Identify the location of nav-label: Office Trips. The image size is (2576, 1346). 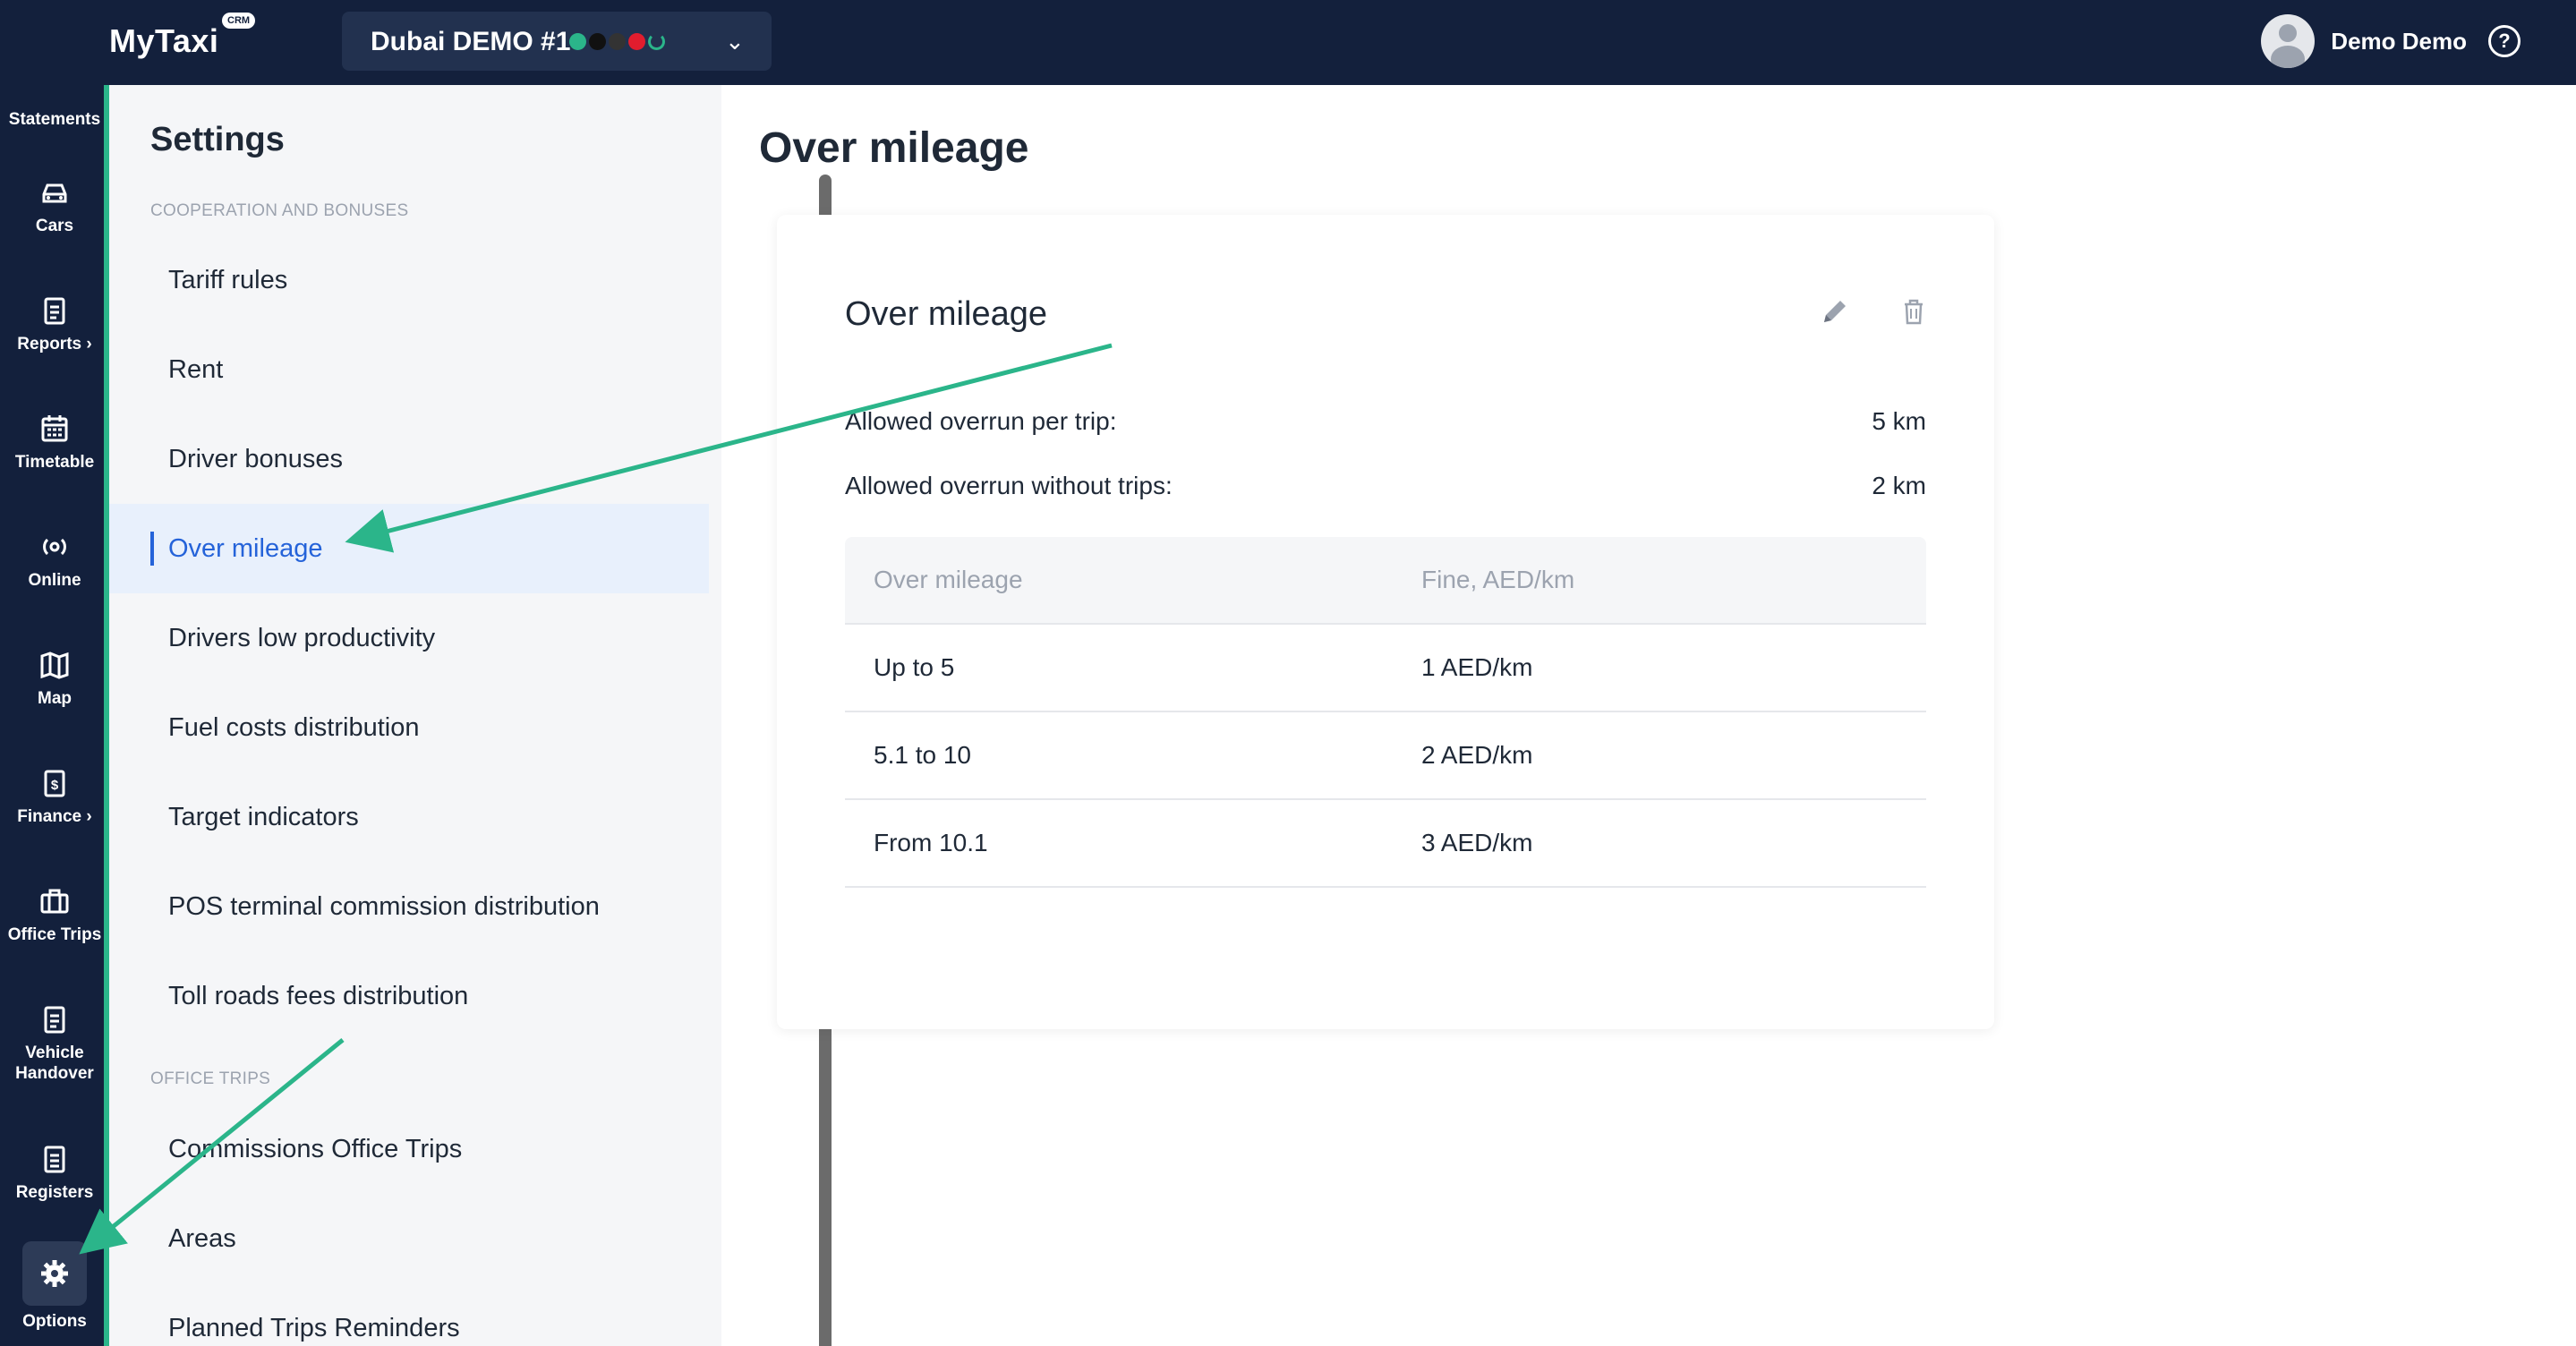
(54, 935).